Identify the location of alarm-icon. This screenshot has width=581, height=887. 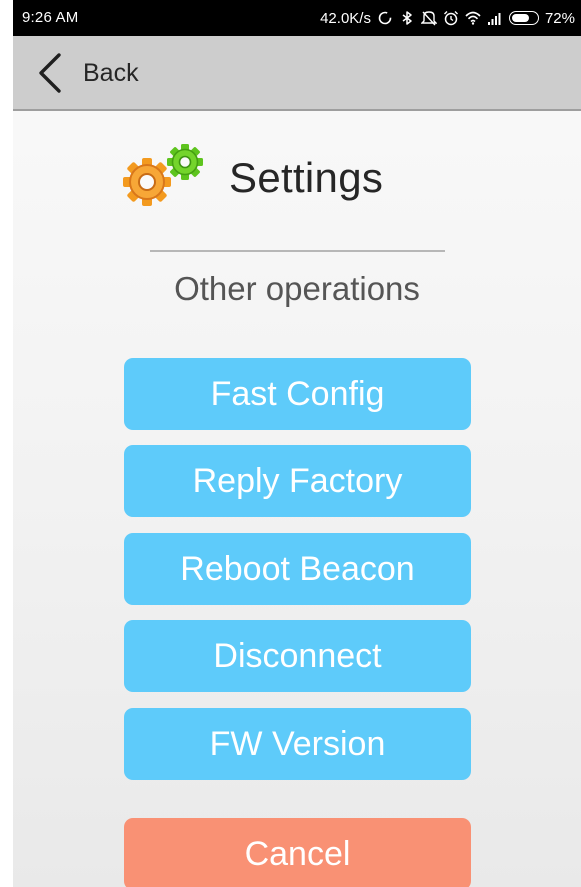
(450, 18).